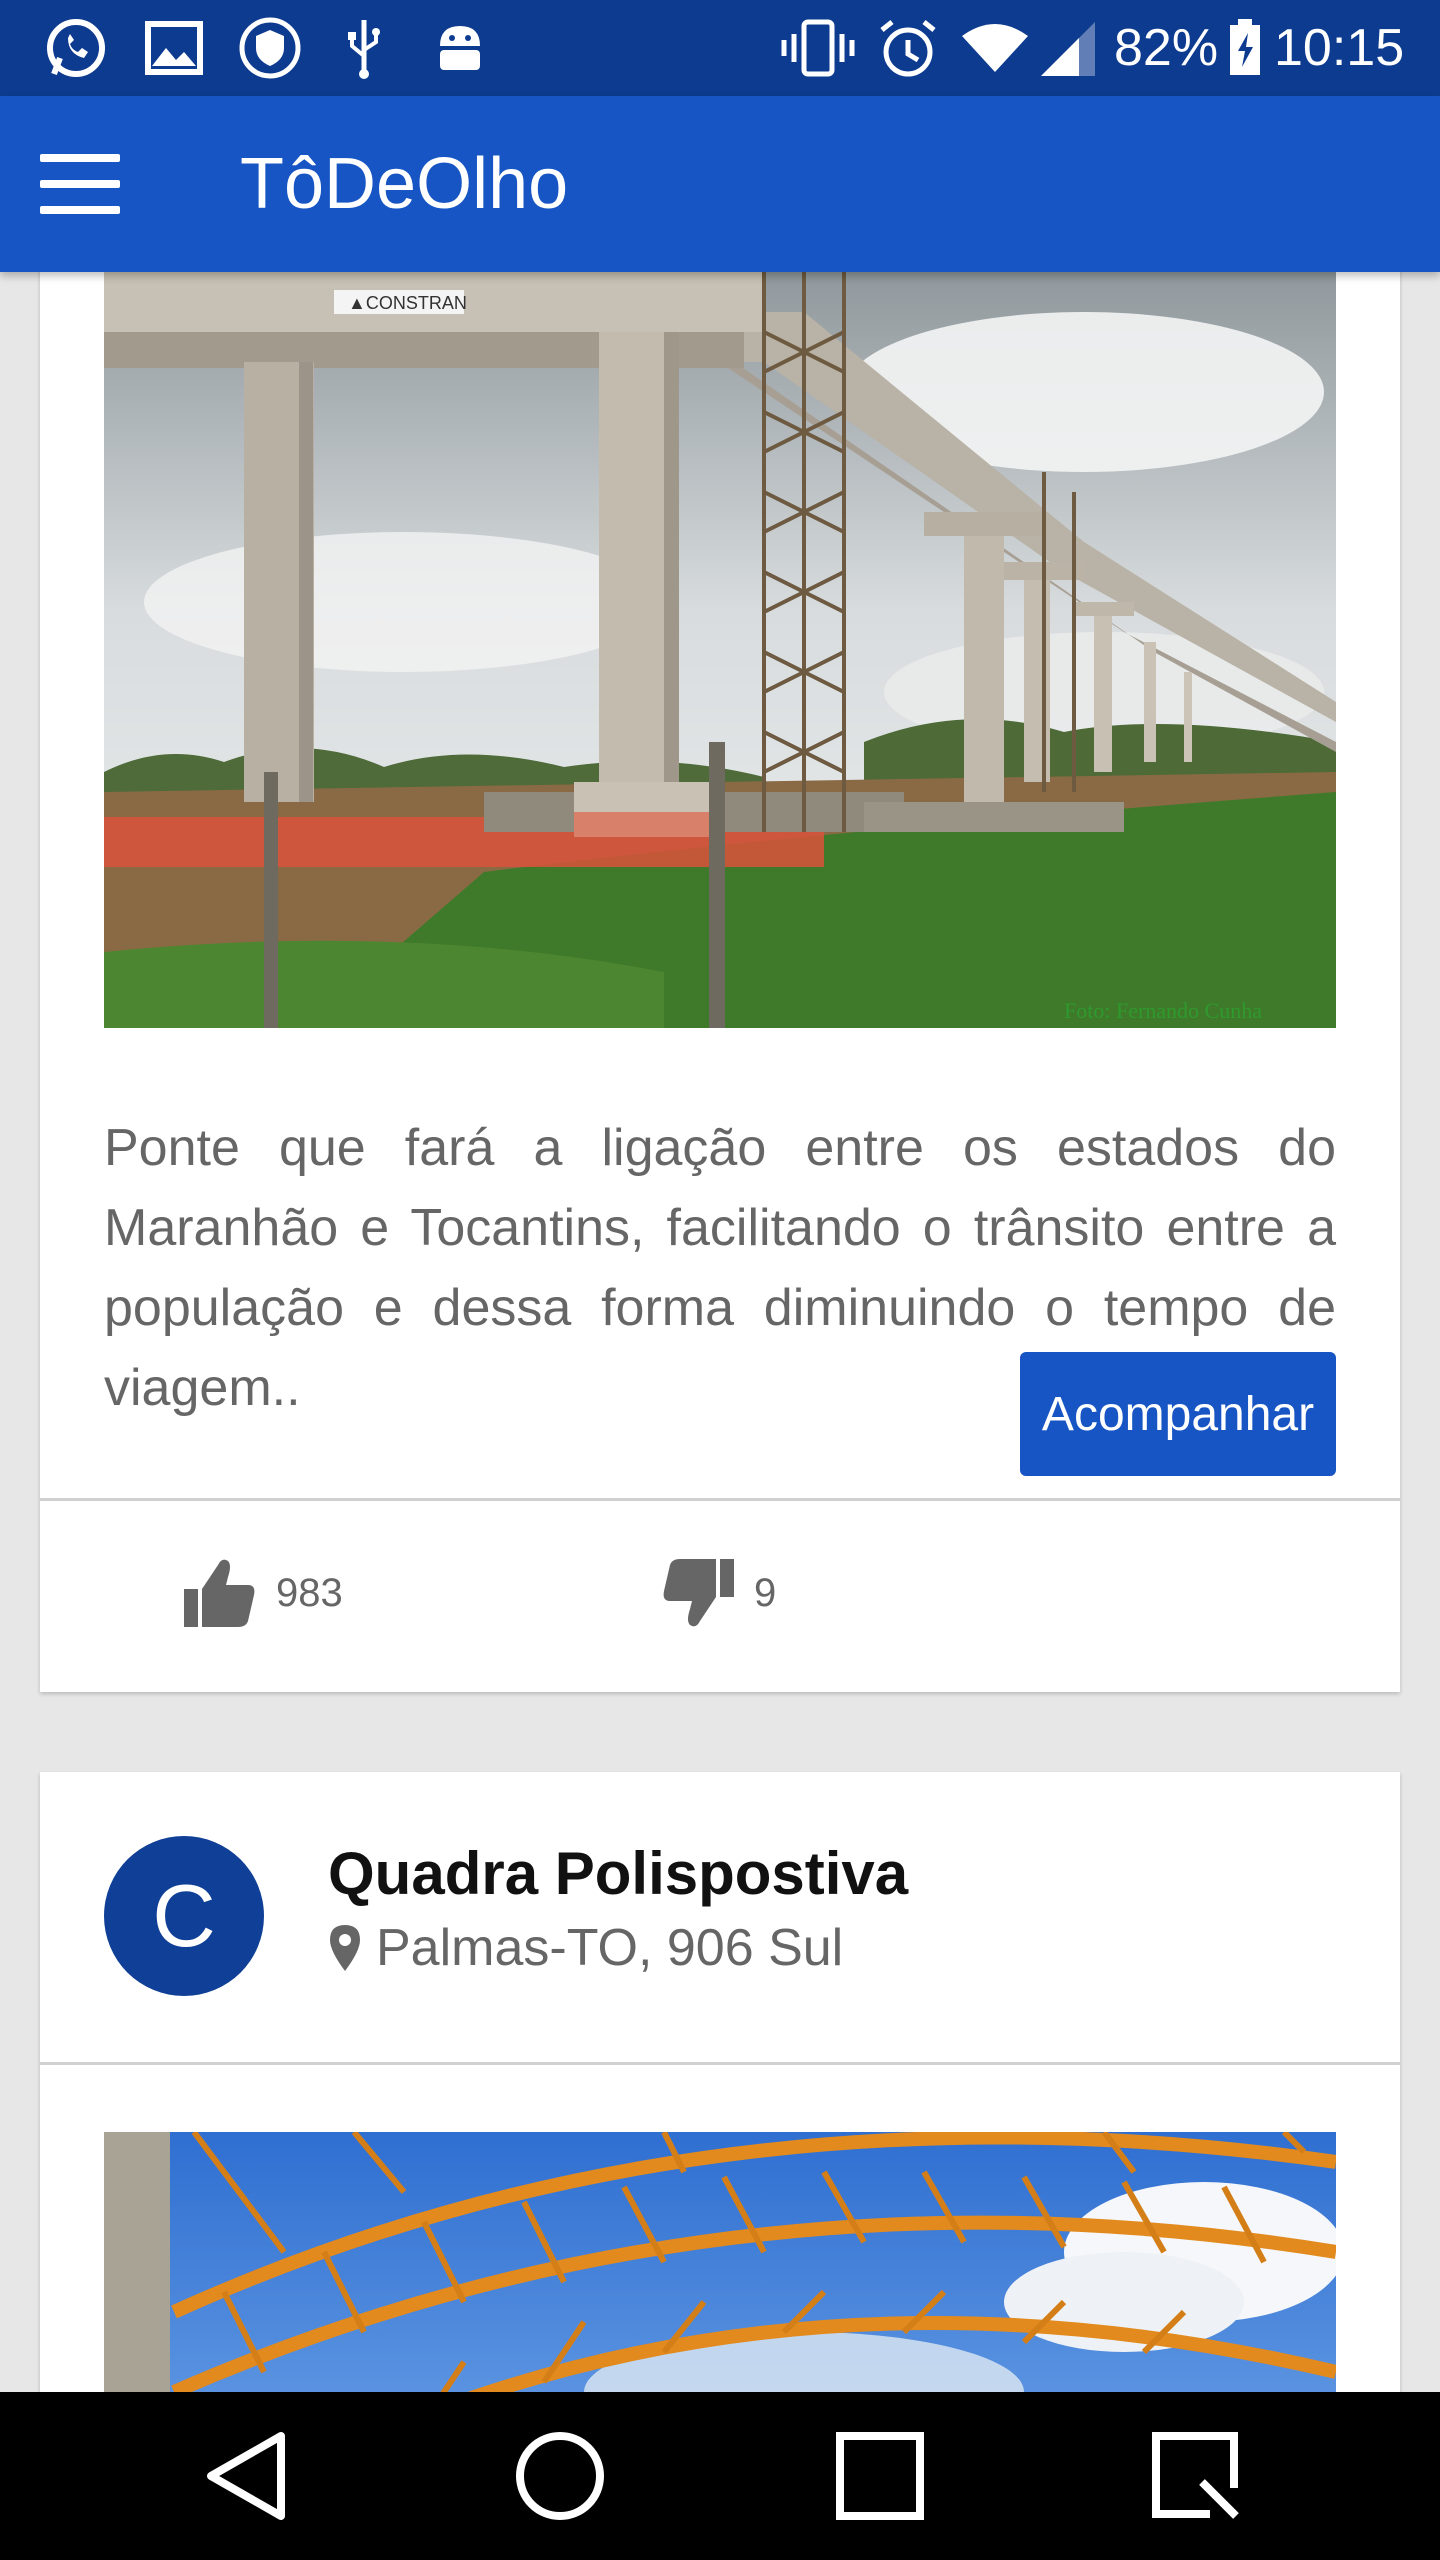 The height and width of the screenshot is (2560, 1440). Describe the element at coordinates (262, 1593) in the screenshot. I see `like-button: 983` at that location.